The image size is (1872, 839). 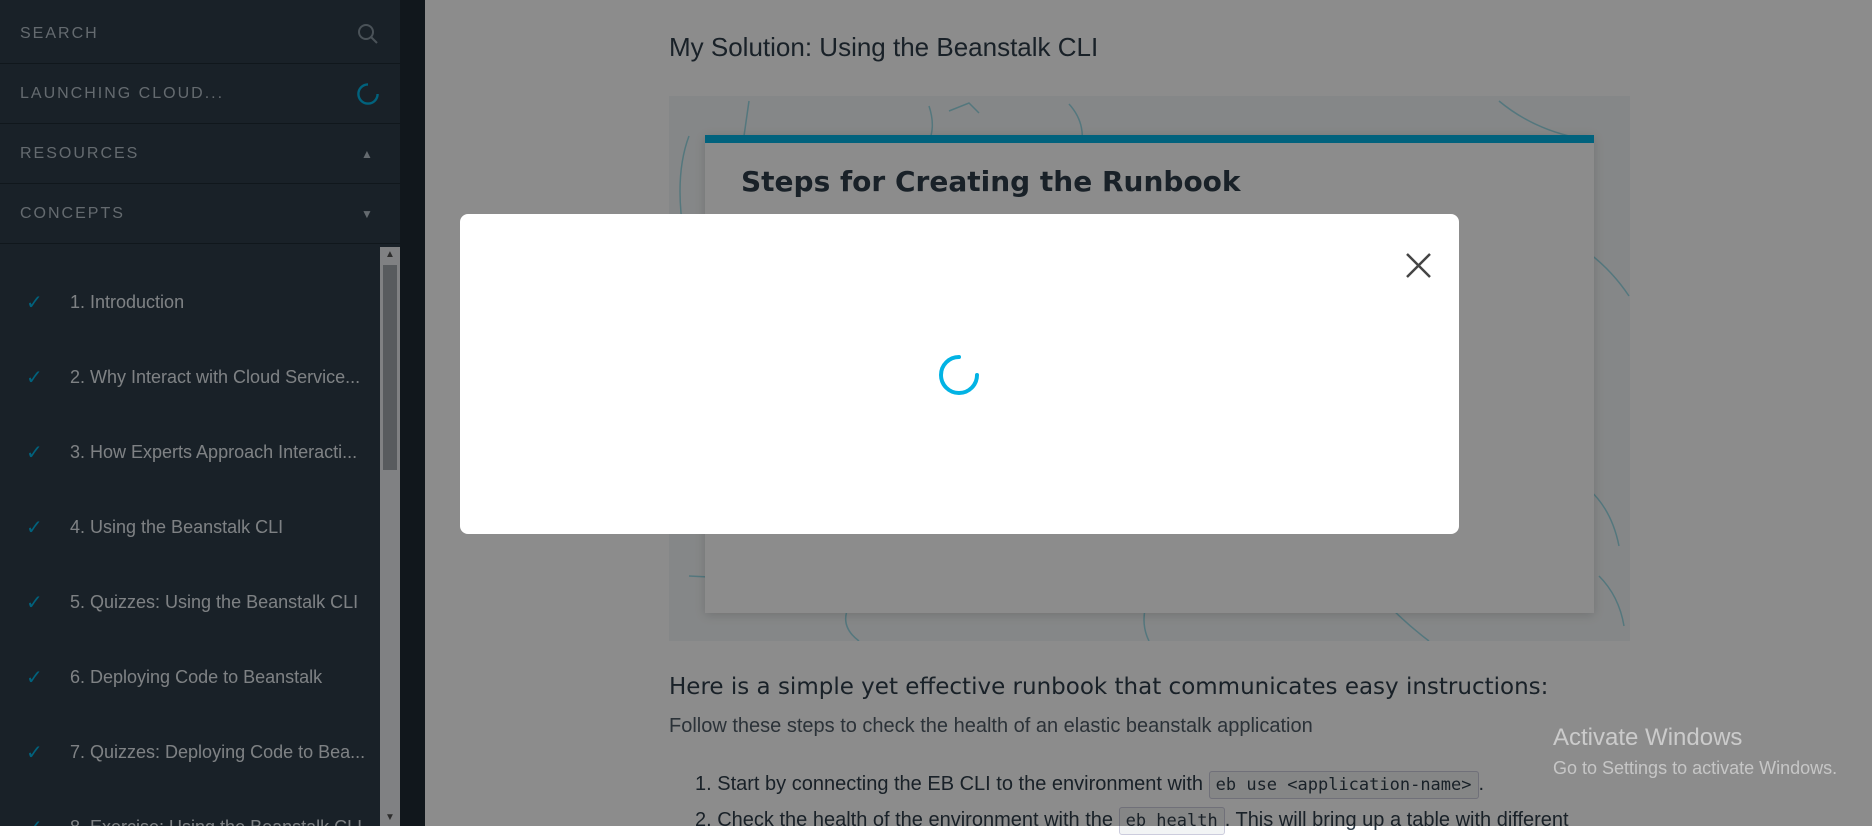 What do you see at coordinates (1417, 264) in the screenshot?
I see `close-icon` at bounding box center [1417, 264].